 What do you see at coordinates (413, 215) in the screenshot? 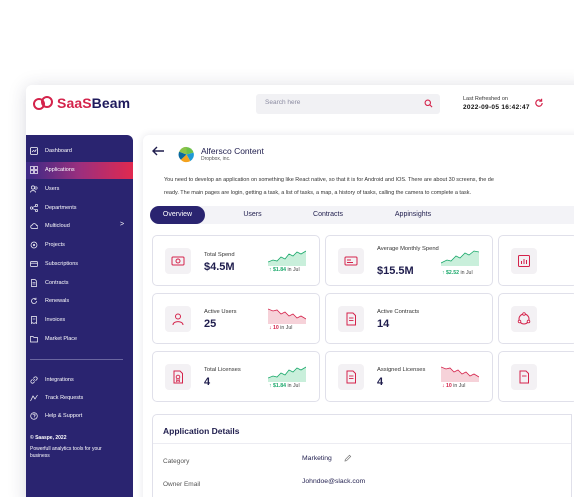
I see `tab-appinsights: Appinsights` at bounding box center [413, 215].